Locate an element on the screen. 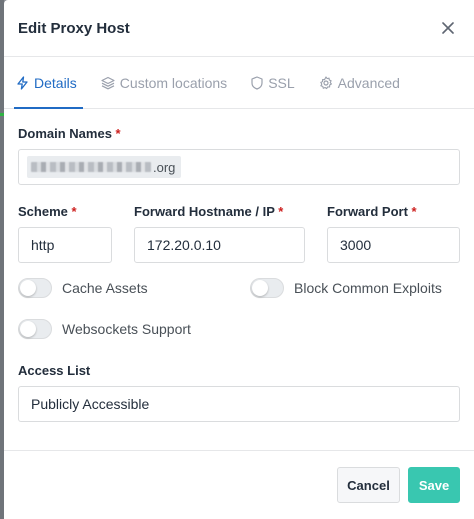  tab-details: Details is located at coordinates (48, 83).